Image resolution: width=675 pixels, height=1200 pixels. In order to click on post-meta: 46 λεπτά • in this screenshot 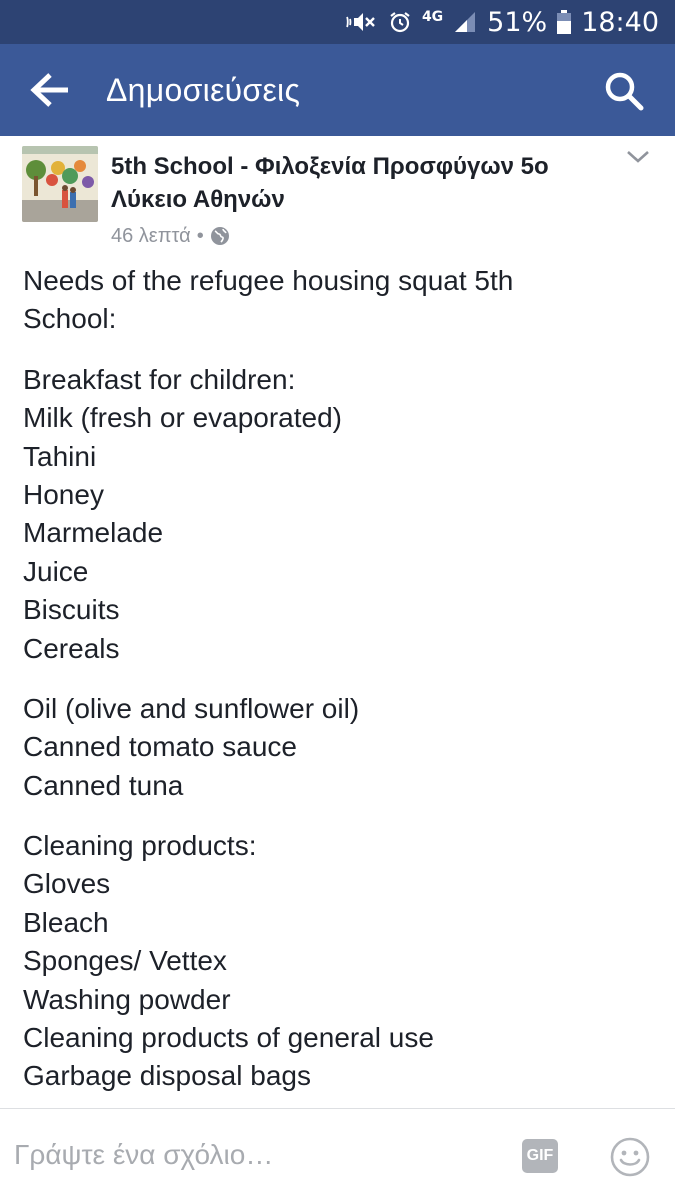, I will do `click(170, 236)`.